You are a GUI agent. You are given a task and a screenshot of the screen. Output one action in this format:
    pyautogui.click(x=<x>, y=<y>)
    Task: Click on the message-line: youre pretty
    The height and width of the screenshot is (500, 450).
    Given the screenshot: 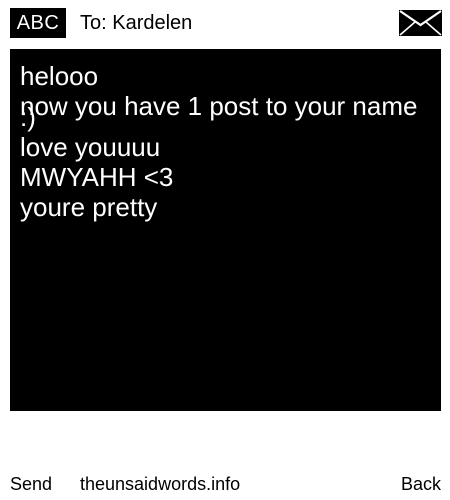 What is the action you would take?
    pyautogui.click(x=89, y=207)
    